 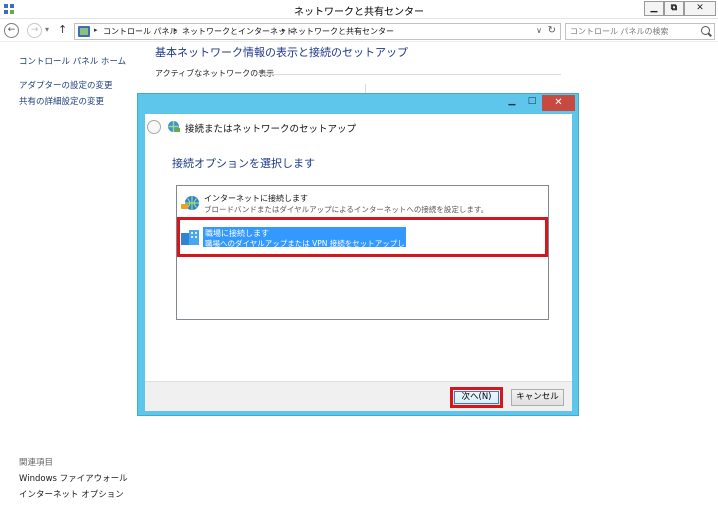 I want to click on page-title: 基本ネットワーク情報の表示と接続のセットアップ, so click(x=281, y=52).